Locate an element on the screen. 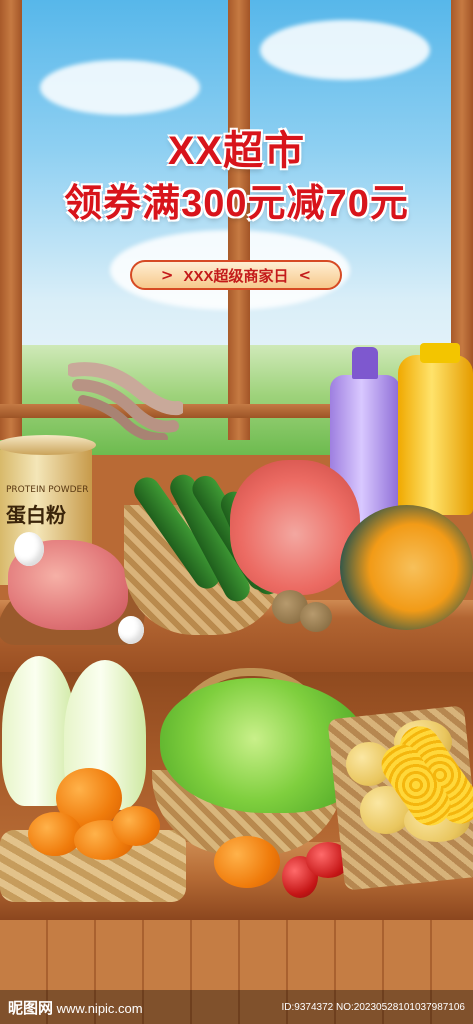  can-label-english: PROTEIN POWDER is located at coordinates (47, 490).